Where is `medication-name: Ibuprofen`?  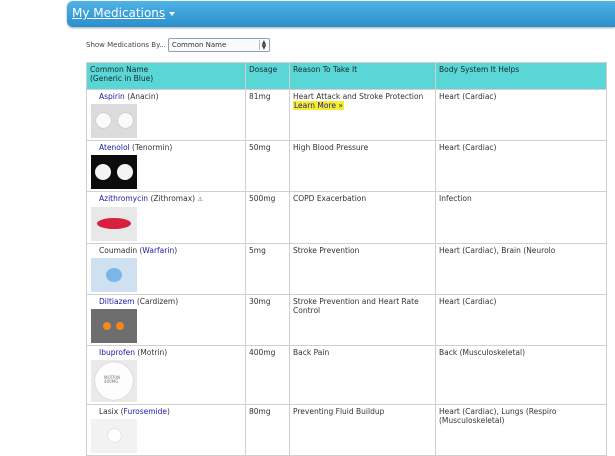
medication-name: Ibuprofen is located at coordinates (117, 352).